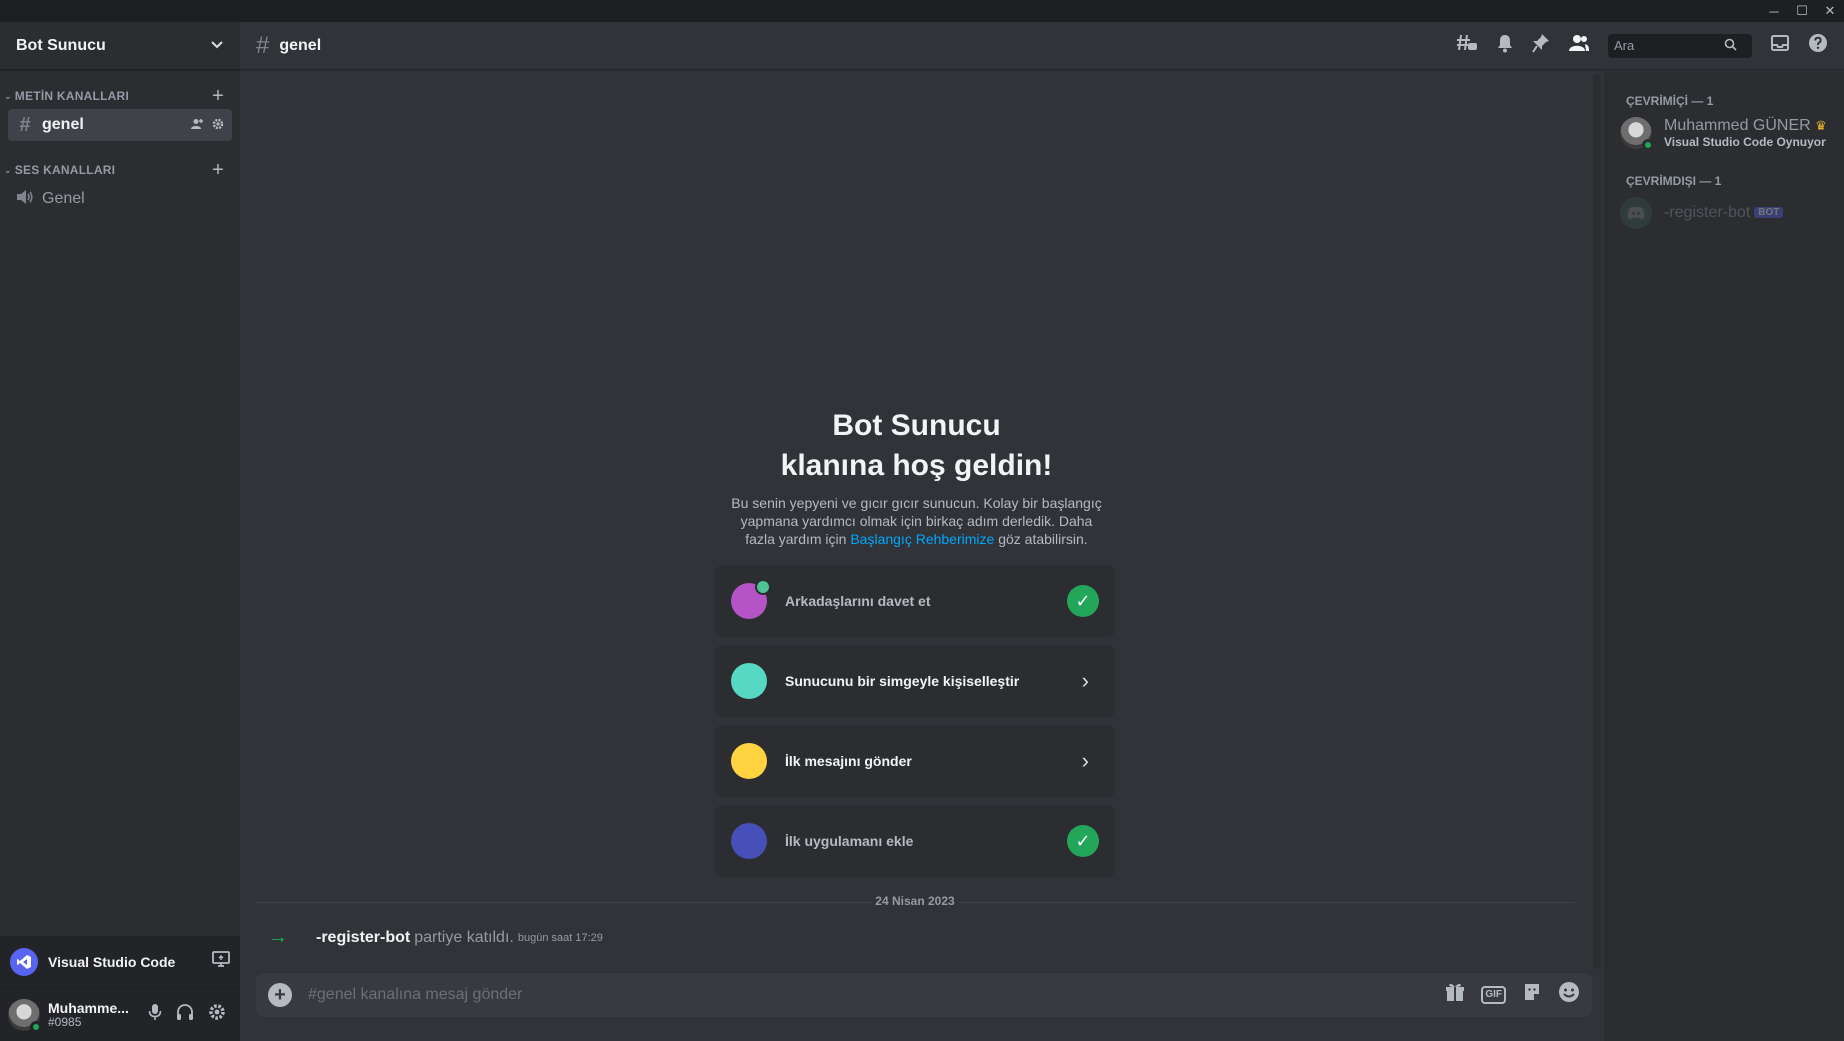  I want to click on channel-header: # genel, so click(1042, 46).